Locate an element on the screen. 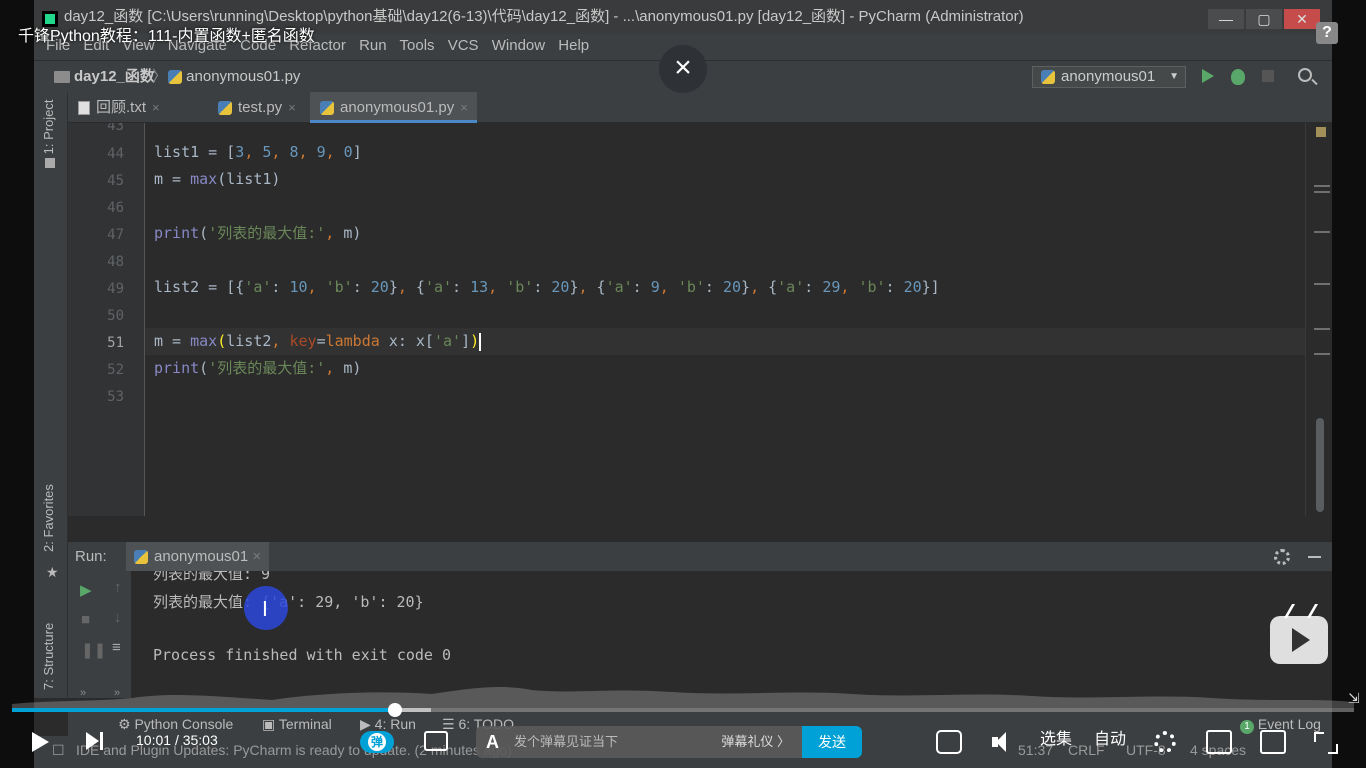 This screenshot has width=1366, height=768. next-episode-icon is located at coordinates (94, 741).